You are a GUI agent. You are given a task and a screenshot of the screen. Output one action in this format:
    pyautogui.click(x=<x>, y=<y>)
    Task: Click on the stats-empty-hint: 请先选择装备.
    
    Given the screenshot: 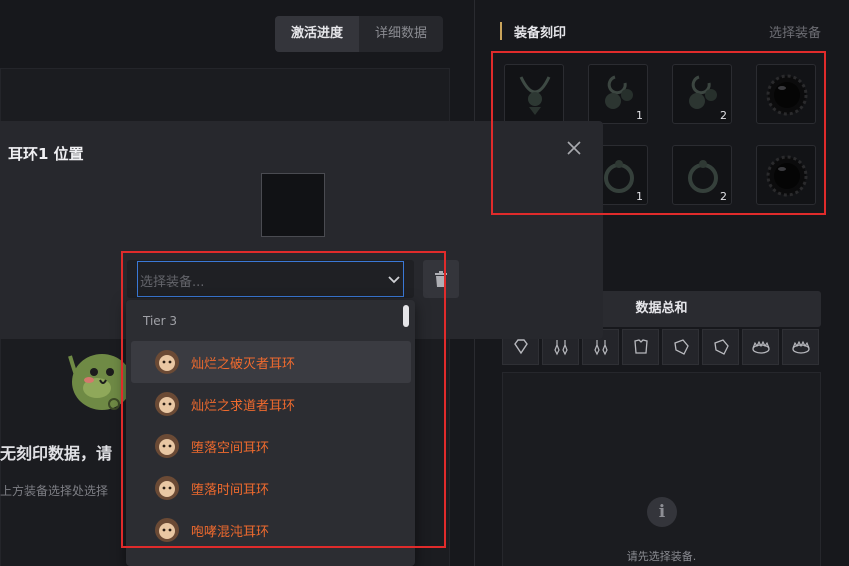 What is the action you would take?
    pyautogui.click(x=661, y=556)
    